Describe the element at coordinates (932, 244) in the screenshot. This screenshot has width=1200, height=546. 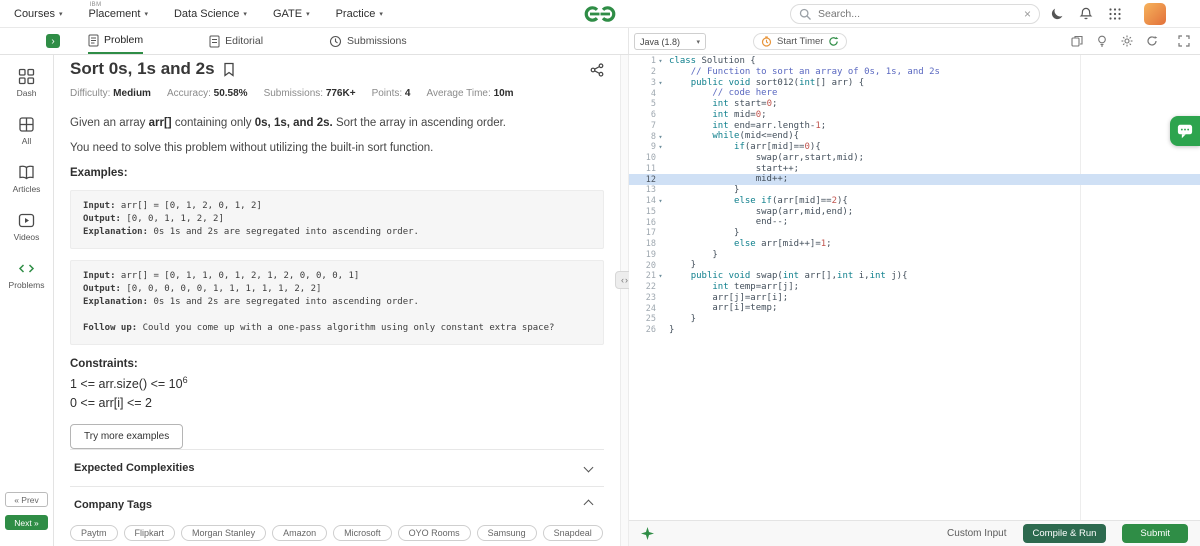
I see `code-line: else arr[mid++]=1;` at that location.